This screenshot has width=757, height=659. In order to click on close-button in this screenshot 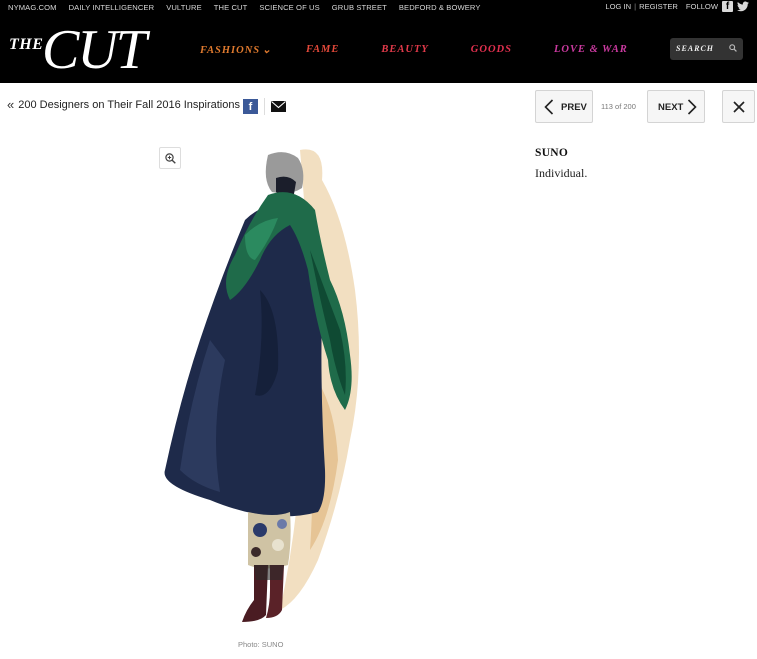, I will do `click(738, 106)`.